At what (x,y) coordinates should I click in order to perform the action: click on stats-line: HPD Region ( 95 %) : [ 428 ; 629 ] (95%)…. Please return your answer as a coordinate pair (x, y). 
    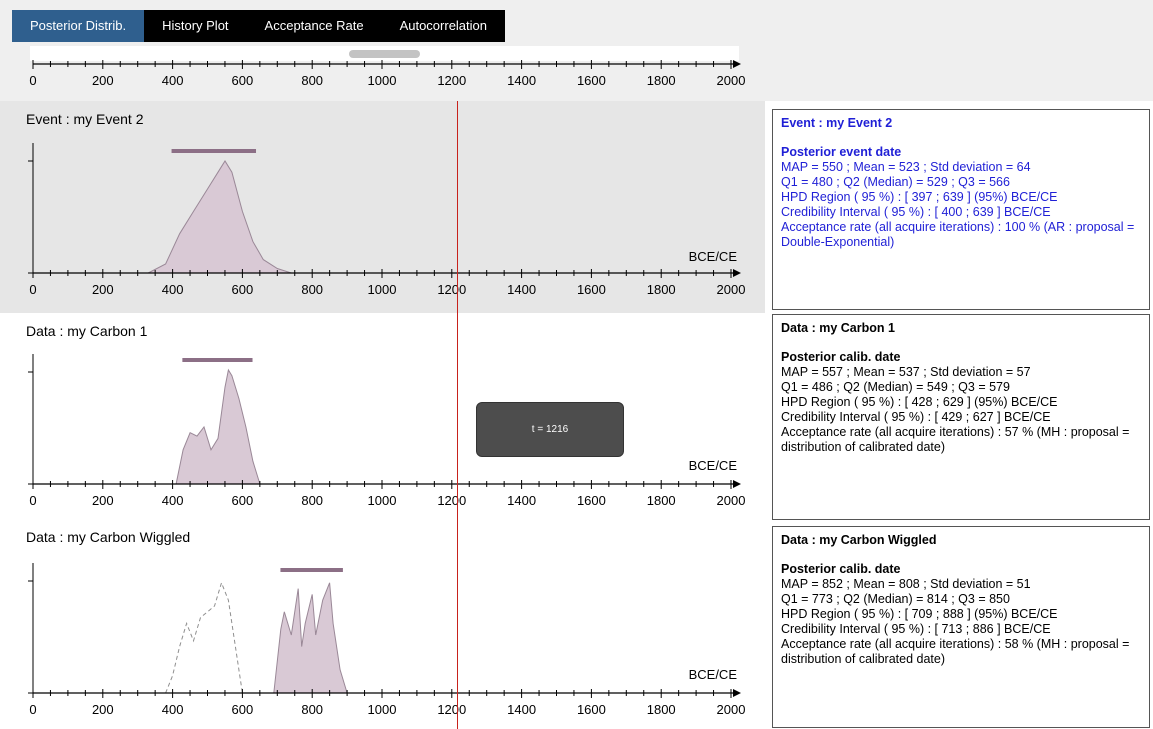
    Looking at the image, I should click on (919, 402).